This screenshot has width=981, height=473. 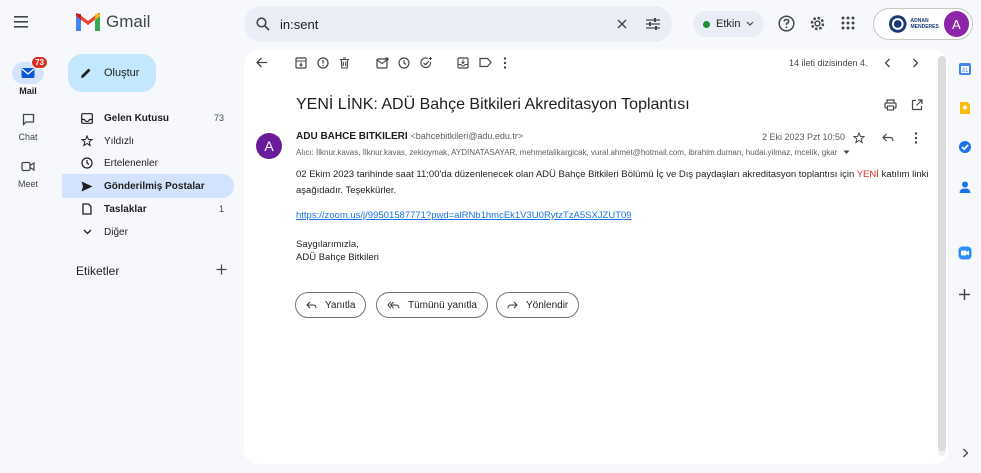 What do you see at coordinates (148, 209) in the screenshot?
I see `nav-item-drafts: Taslaklar 1` at bounding box center [148, 209].